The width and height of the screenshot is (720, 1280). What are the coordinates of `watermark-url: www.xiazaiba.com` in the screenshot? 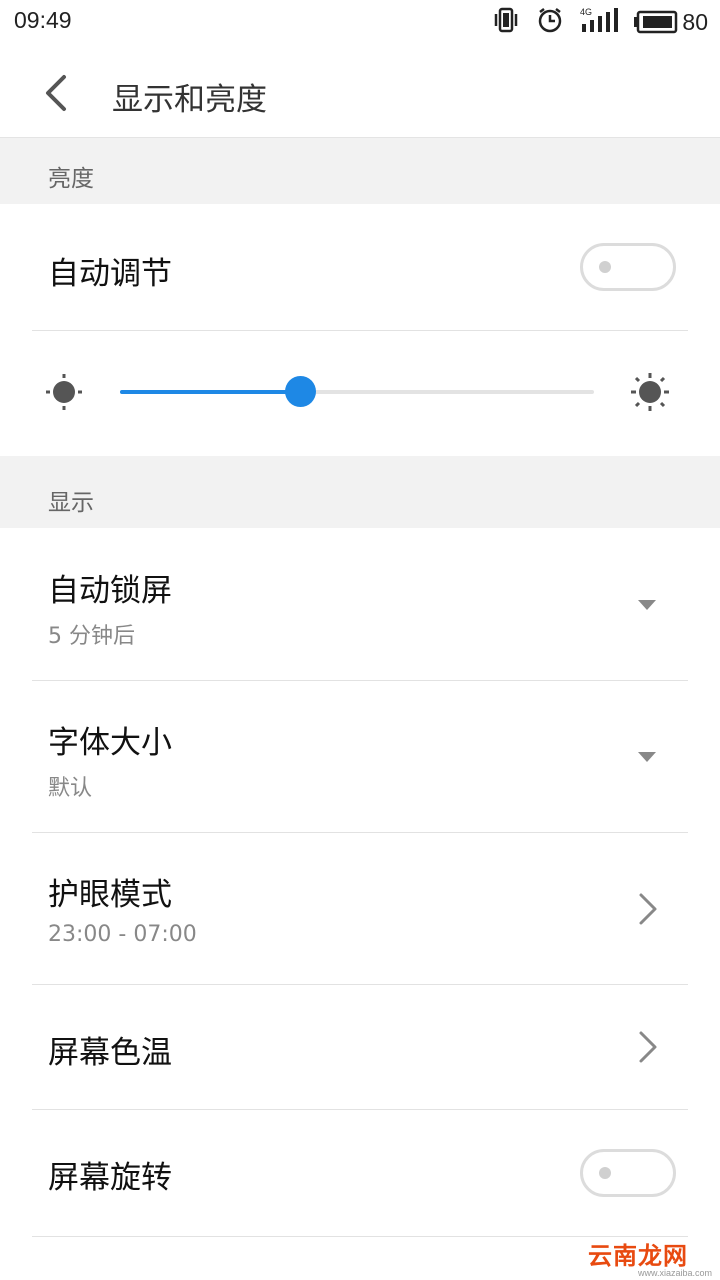 It's located at (674, 1273).